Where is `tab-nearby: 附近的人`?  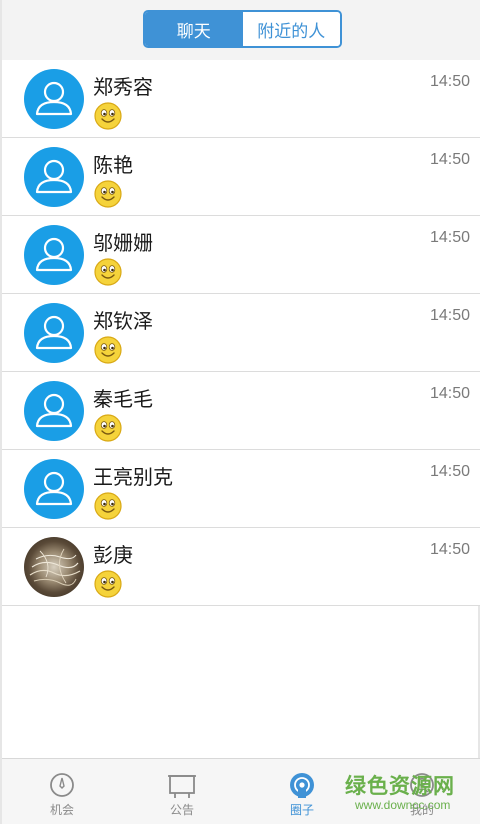 tab-nearby: 附近的人 is located at coordinates (291, 29).